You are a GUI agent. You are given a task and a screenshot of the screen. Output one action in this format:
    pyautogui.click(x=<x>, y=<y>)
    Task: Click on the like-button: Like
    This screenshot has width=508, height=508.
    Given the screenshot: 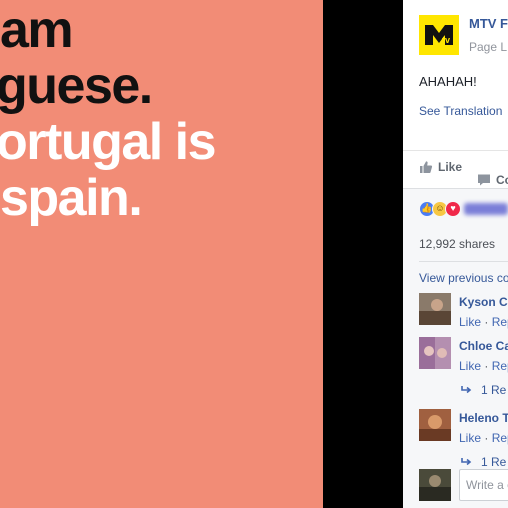 What is the action you would take?
    pyautogui.click(x=440, y=167)
    